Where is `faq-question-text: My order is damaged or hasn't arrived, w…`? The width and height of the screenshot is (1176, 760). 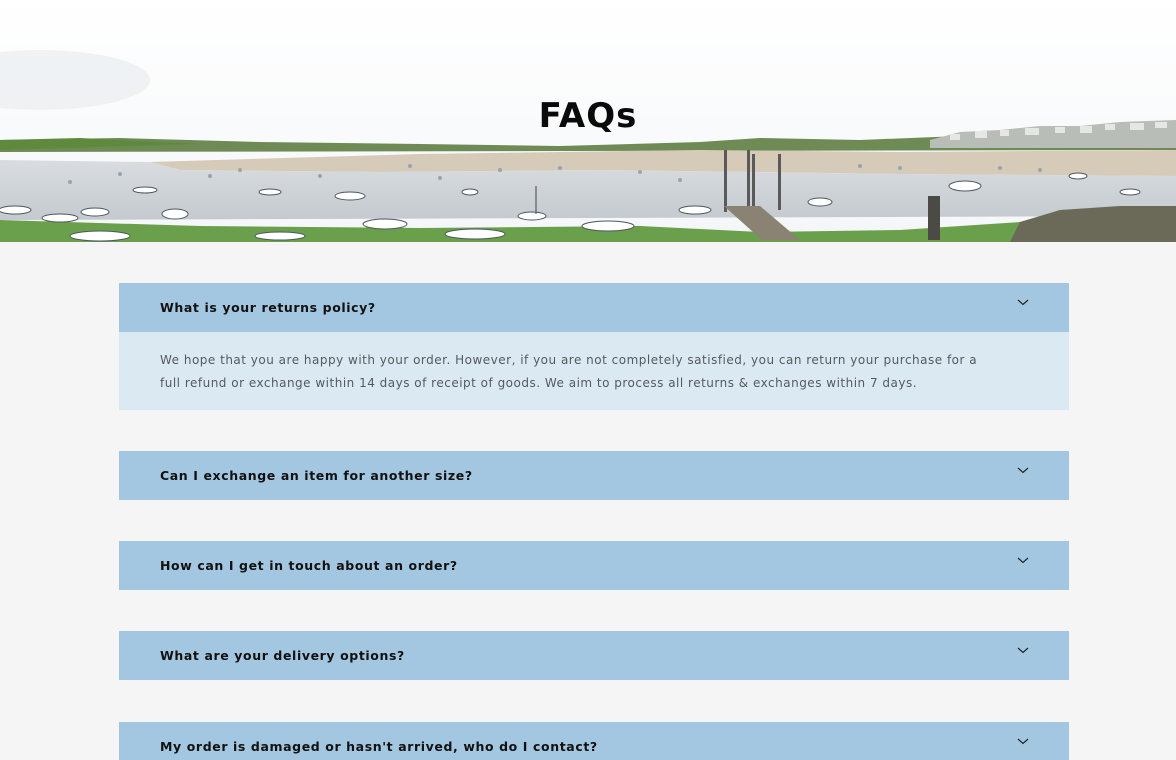 faq-question-text: My order is damaged or hasn't arrived, w… is located at coordinates (379, 746).